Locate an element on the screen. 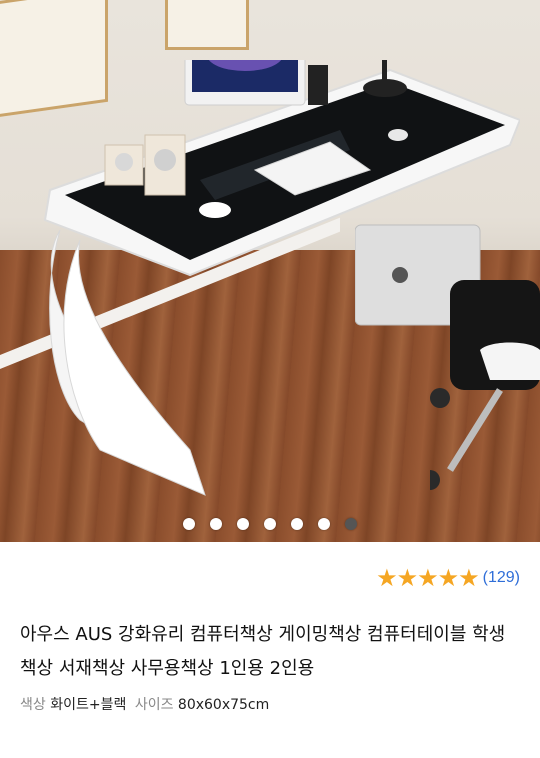  size-option-value: 80x60x75cm is located at coordinates (223, 705).